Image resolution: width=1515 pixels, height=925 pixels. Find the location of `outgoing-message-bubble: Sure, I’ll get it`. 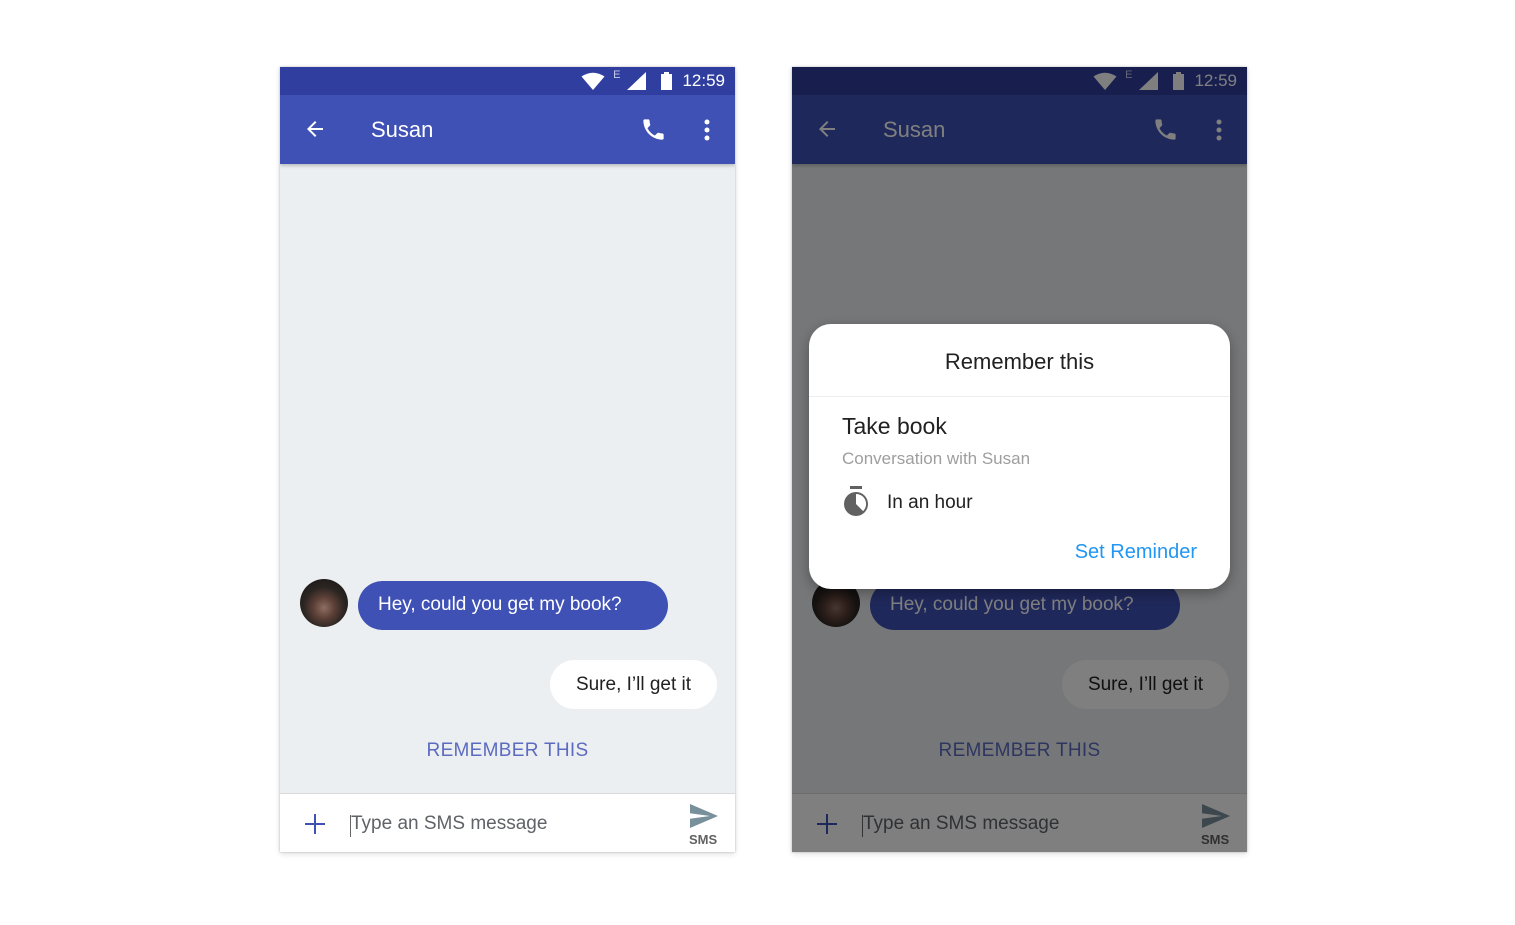

outgoing-message-bubble: Sure, I’ll get it is located at coordinates (633, 684).